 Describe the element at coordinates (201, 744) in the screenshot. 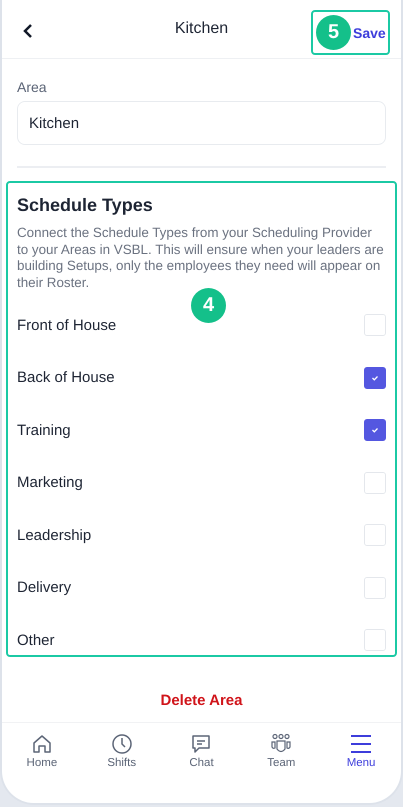

I see `chat-icon` at that location.